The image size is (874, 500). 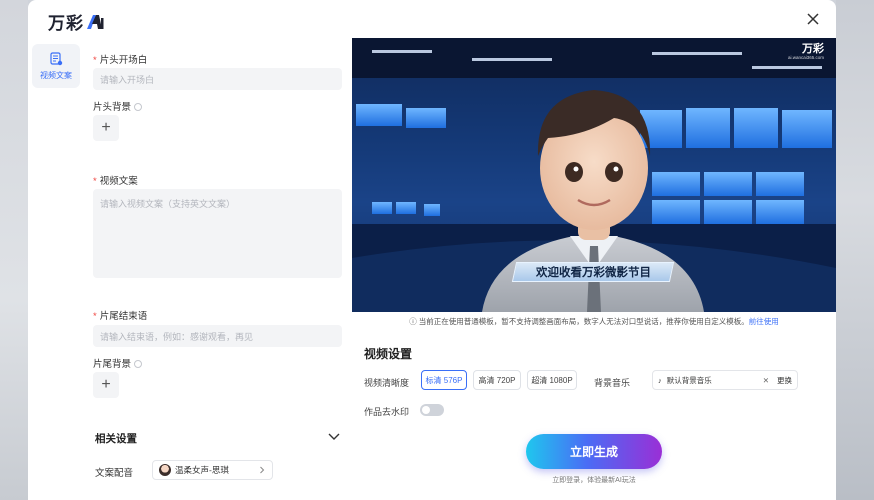 What do you see at coordinates (56, 75) in the screenshot?
I see `sidebar-item-label: 视频文案` at bounding box center [56, 75].